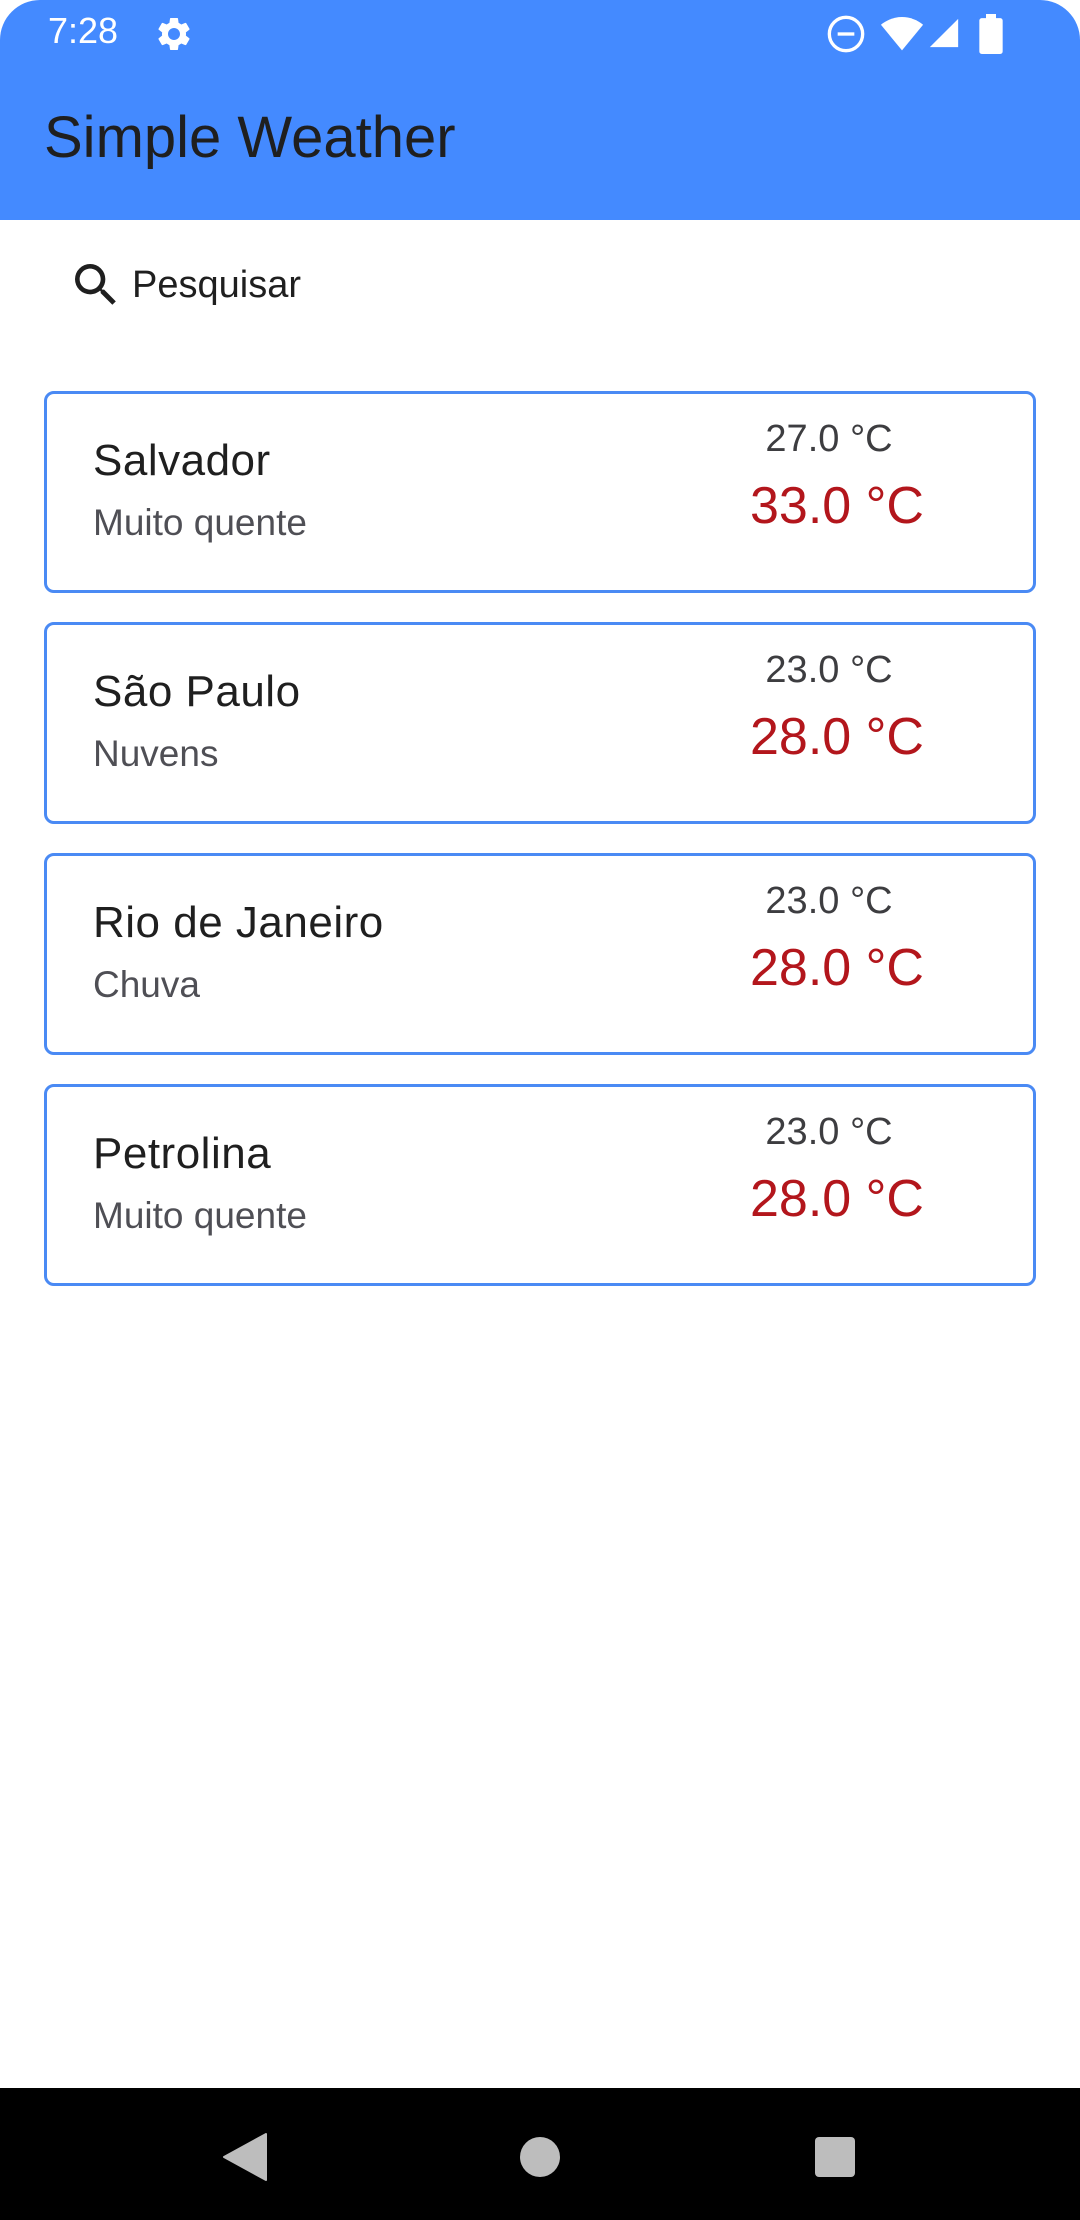 Image resolution: width=1080 pixels, height=2220 pixels. Describe the element at coordinates (846, 34) in the screenshot. I see `do-not-disturb-icon` at that location.